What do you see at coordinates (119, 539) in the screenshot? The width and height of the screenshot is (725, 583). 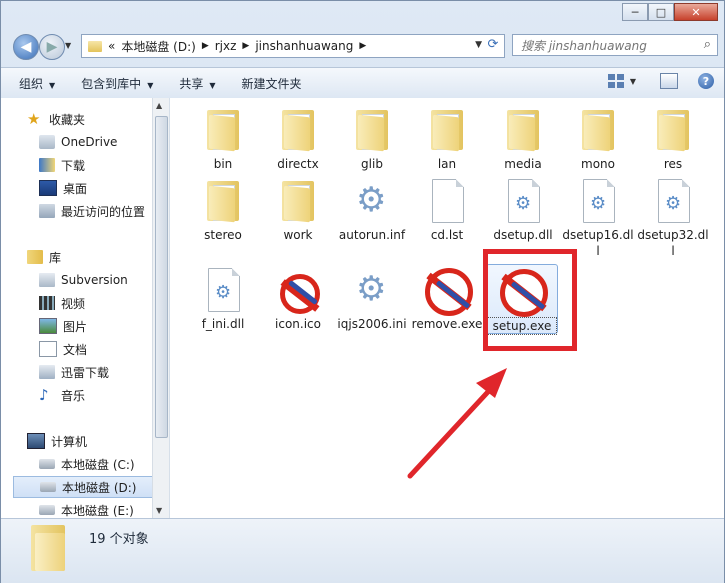 I see `item-count: 19 个对象` at bounding box center [119, 539].